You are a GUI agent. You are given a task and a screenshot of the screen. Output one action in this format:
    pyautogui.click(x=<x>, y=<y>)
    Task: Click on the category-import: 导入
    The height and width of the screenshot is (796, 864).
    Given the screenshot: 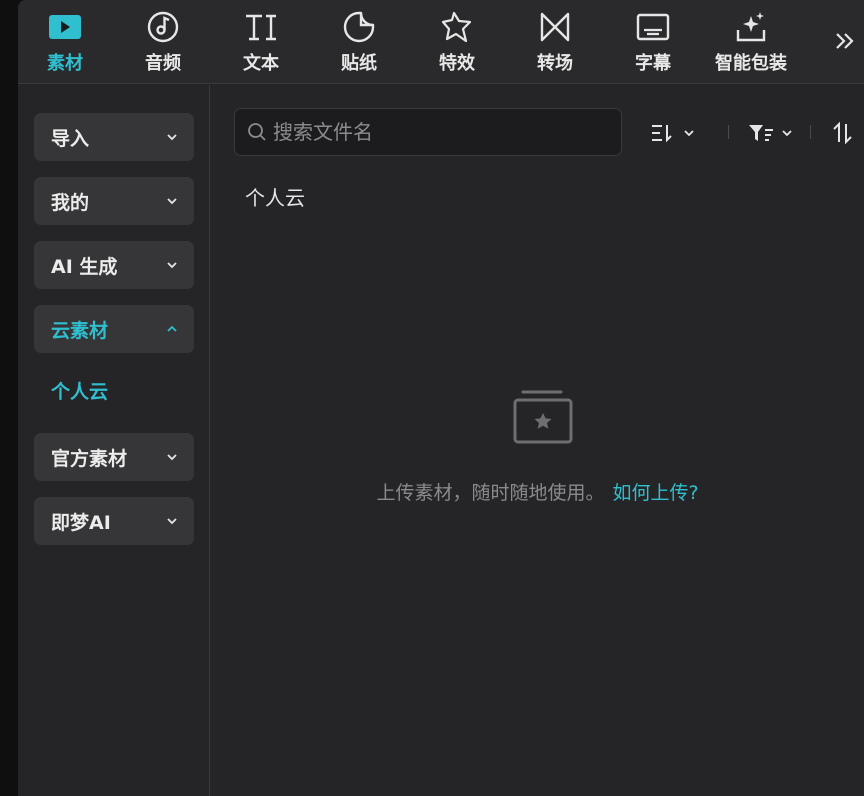 What is the action you would take?
    pyautogui.click(x=114, y=137)
    